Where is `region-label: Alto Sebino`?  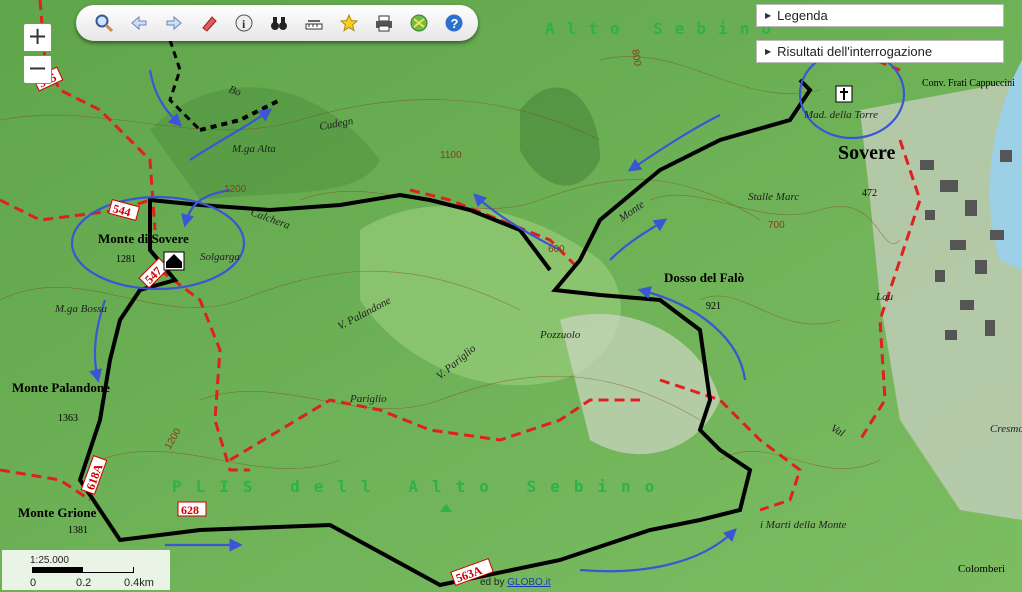
region-label: Alto Sebino is located at coordinates (664, 28).